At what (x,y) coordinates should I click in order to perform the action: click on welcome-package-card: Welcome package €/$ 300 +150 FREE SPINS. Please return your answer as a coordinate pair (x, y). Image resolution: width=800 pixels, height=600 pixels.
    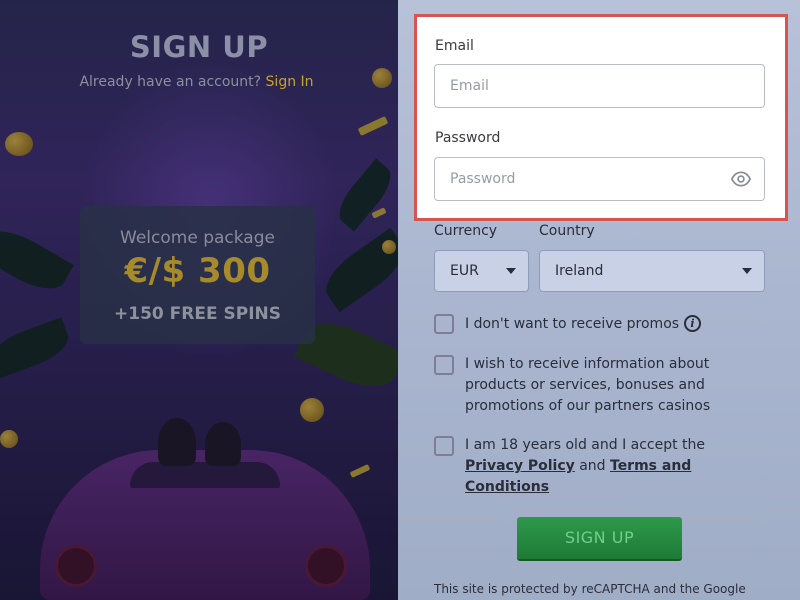
    Looking at the image, I should click on (197, 275).